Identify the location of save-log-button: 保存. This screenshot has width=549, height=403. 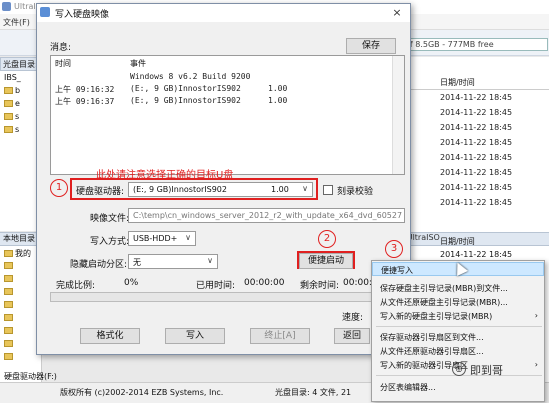
(371, 46).